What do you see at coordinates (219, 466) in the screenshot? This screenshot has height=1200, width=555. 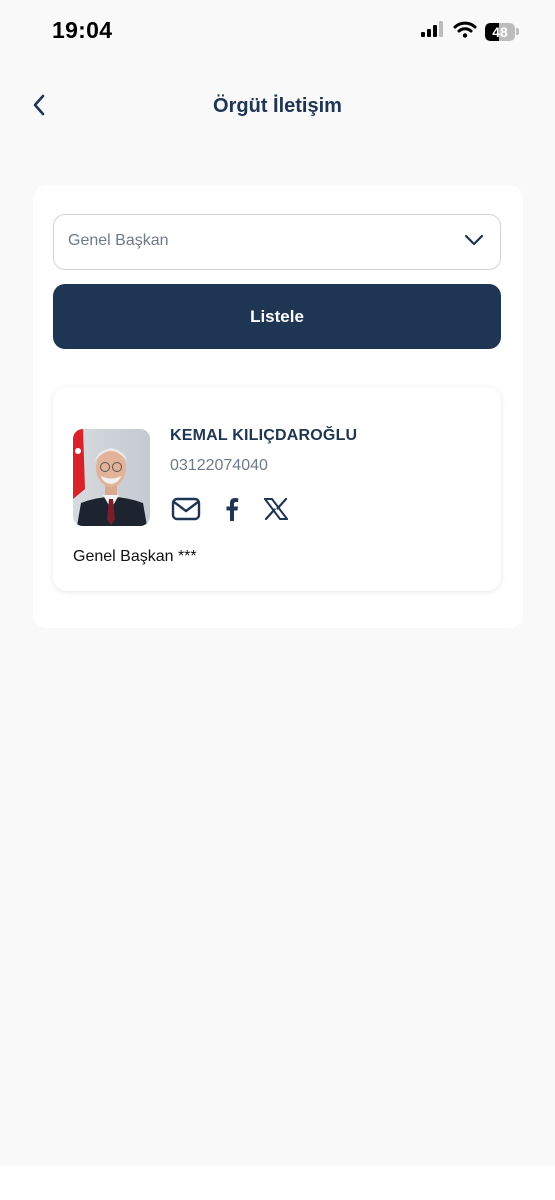 I see `contact-phone: 03122074040` at bounding box center [219, 466].